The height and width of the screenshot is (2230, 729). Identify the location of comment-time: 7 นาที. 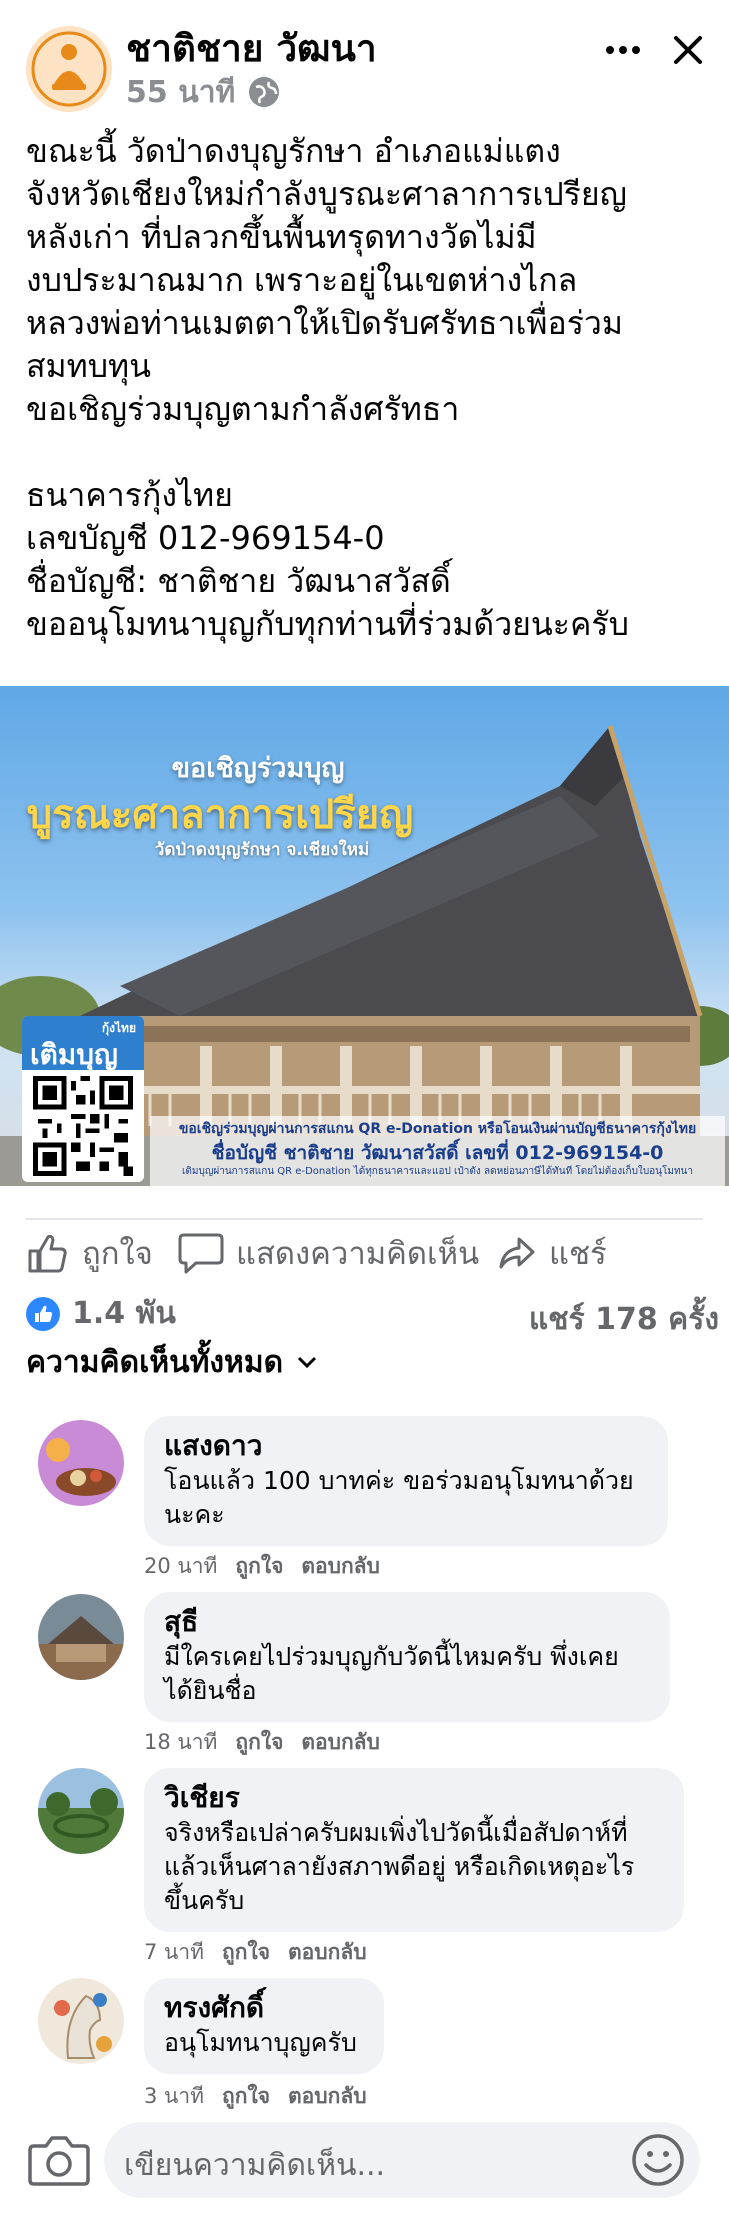
(174, 1952).